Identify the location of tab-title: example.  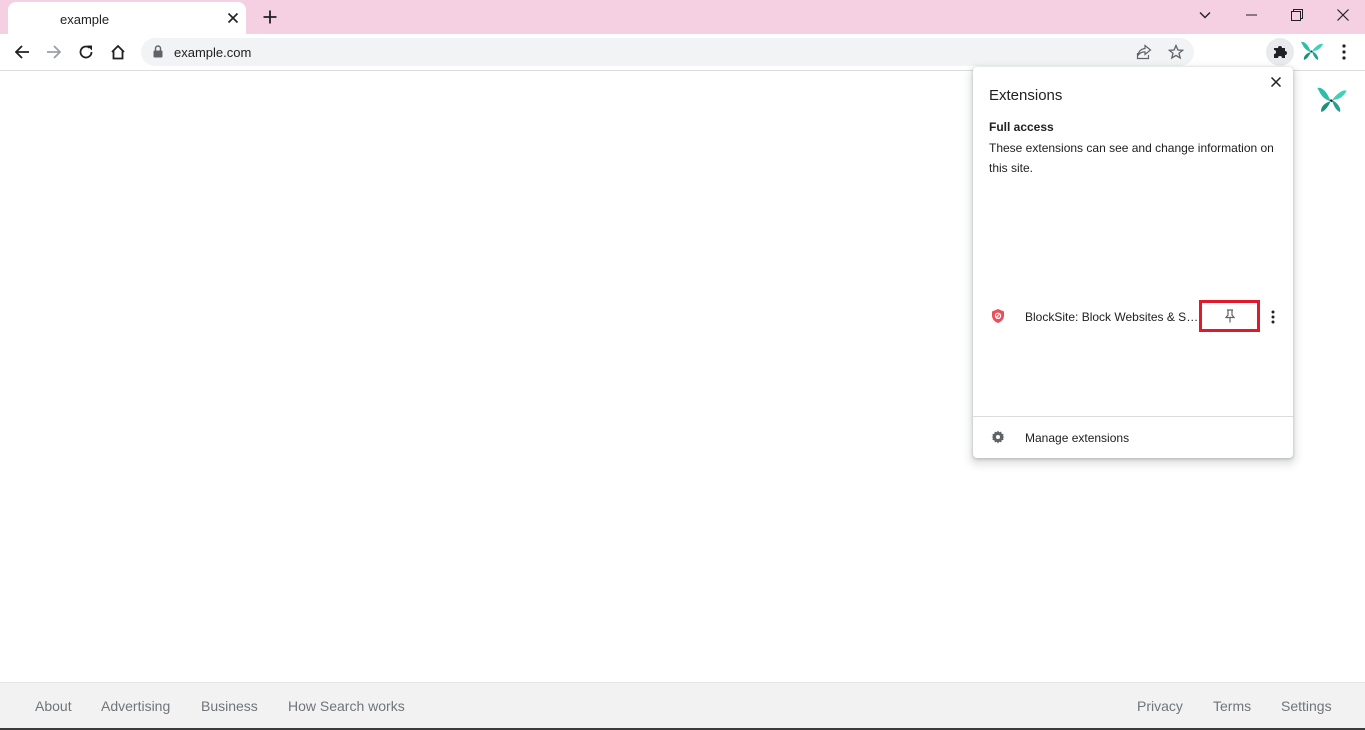
(85, 19).